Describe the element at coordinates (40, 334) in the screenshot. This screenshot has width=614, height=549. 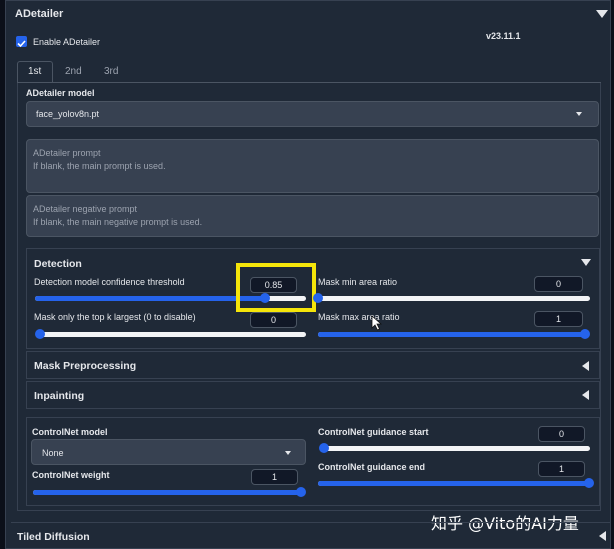
I see `top-k-slider-thumb` at that location.